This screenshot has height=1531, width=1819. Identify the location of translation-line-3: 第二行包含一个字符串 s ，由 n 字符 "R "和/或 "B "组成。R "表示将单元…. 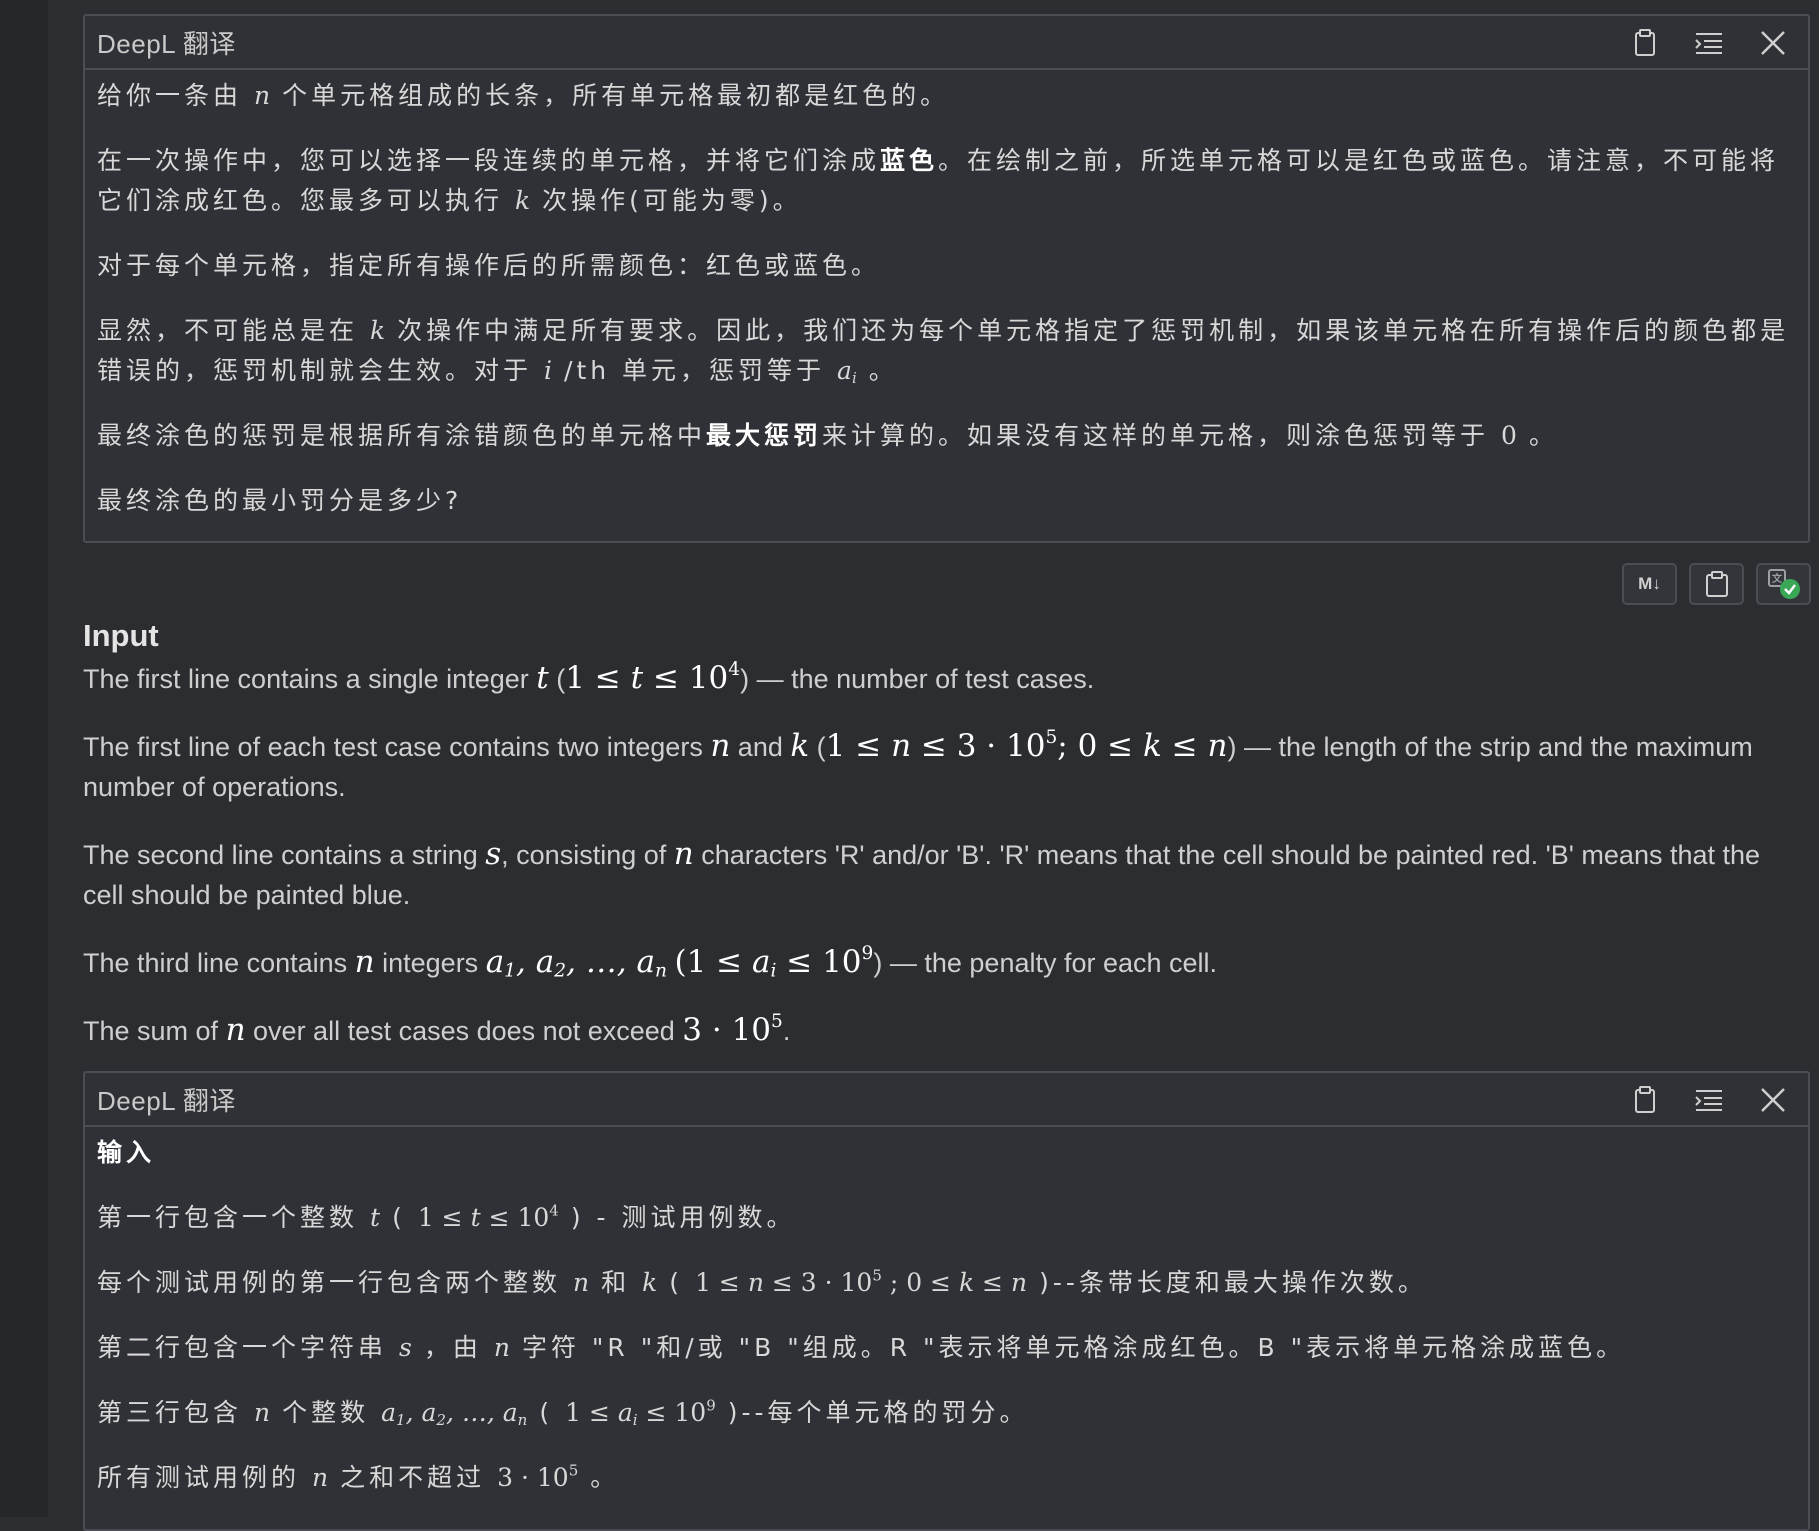
(861, 1347).